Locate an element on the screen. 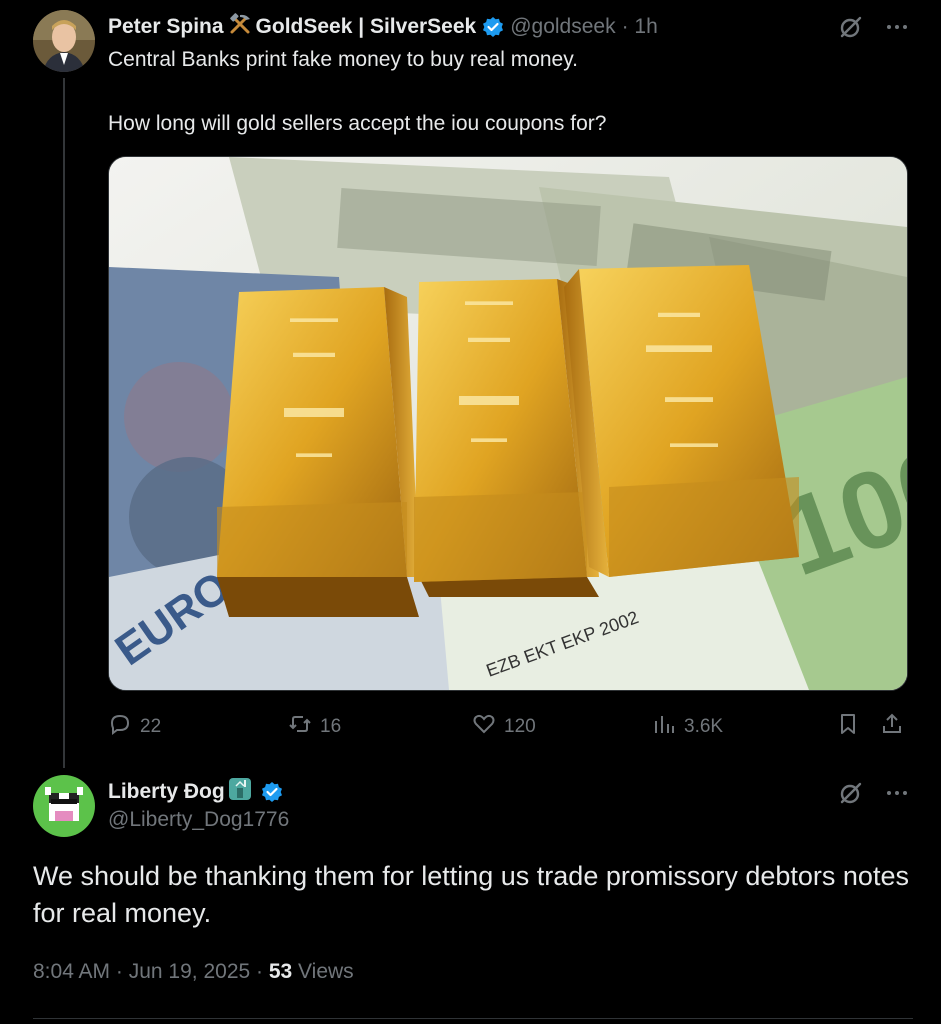 This screenshot has width=941, height=1024. share-icon is located at coordinates (896, 727).